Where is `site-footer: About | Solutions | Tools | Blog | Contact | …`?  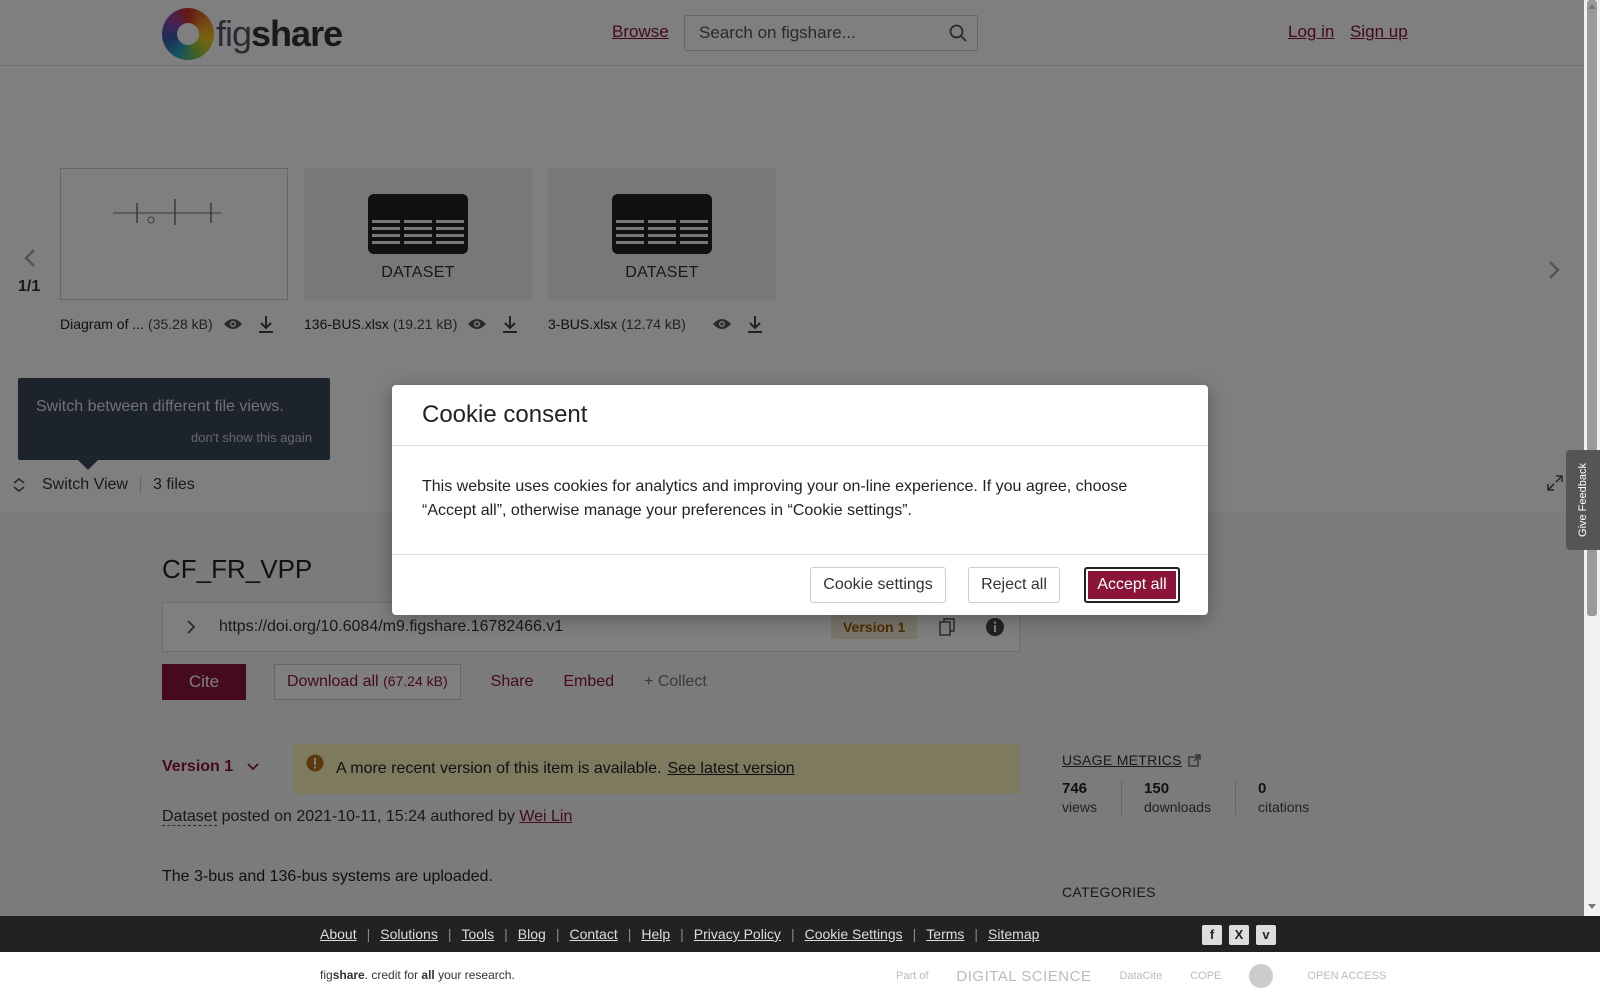
site-footer: About | Solutions | Tools | Blog | Contact | … is located at coordinates (800, 958).